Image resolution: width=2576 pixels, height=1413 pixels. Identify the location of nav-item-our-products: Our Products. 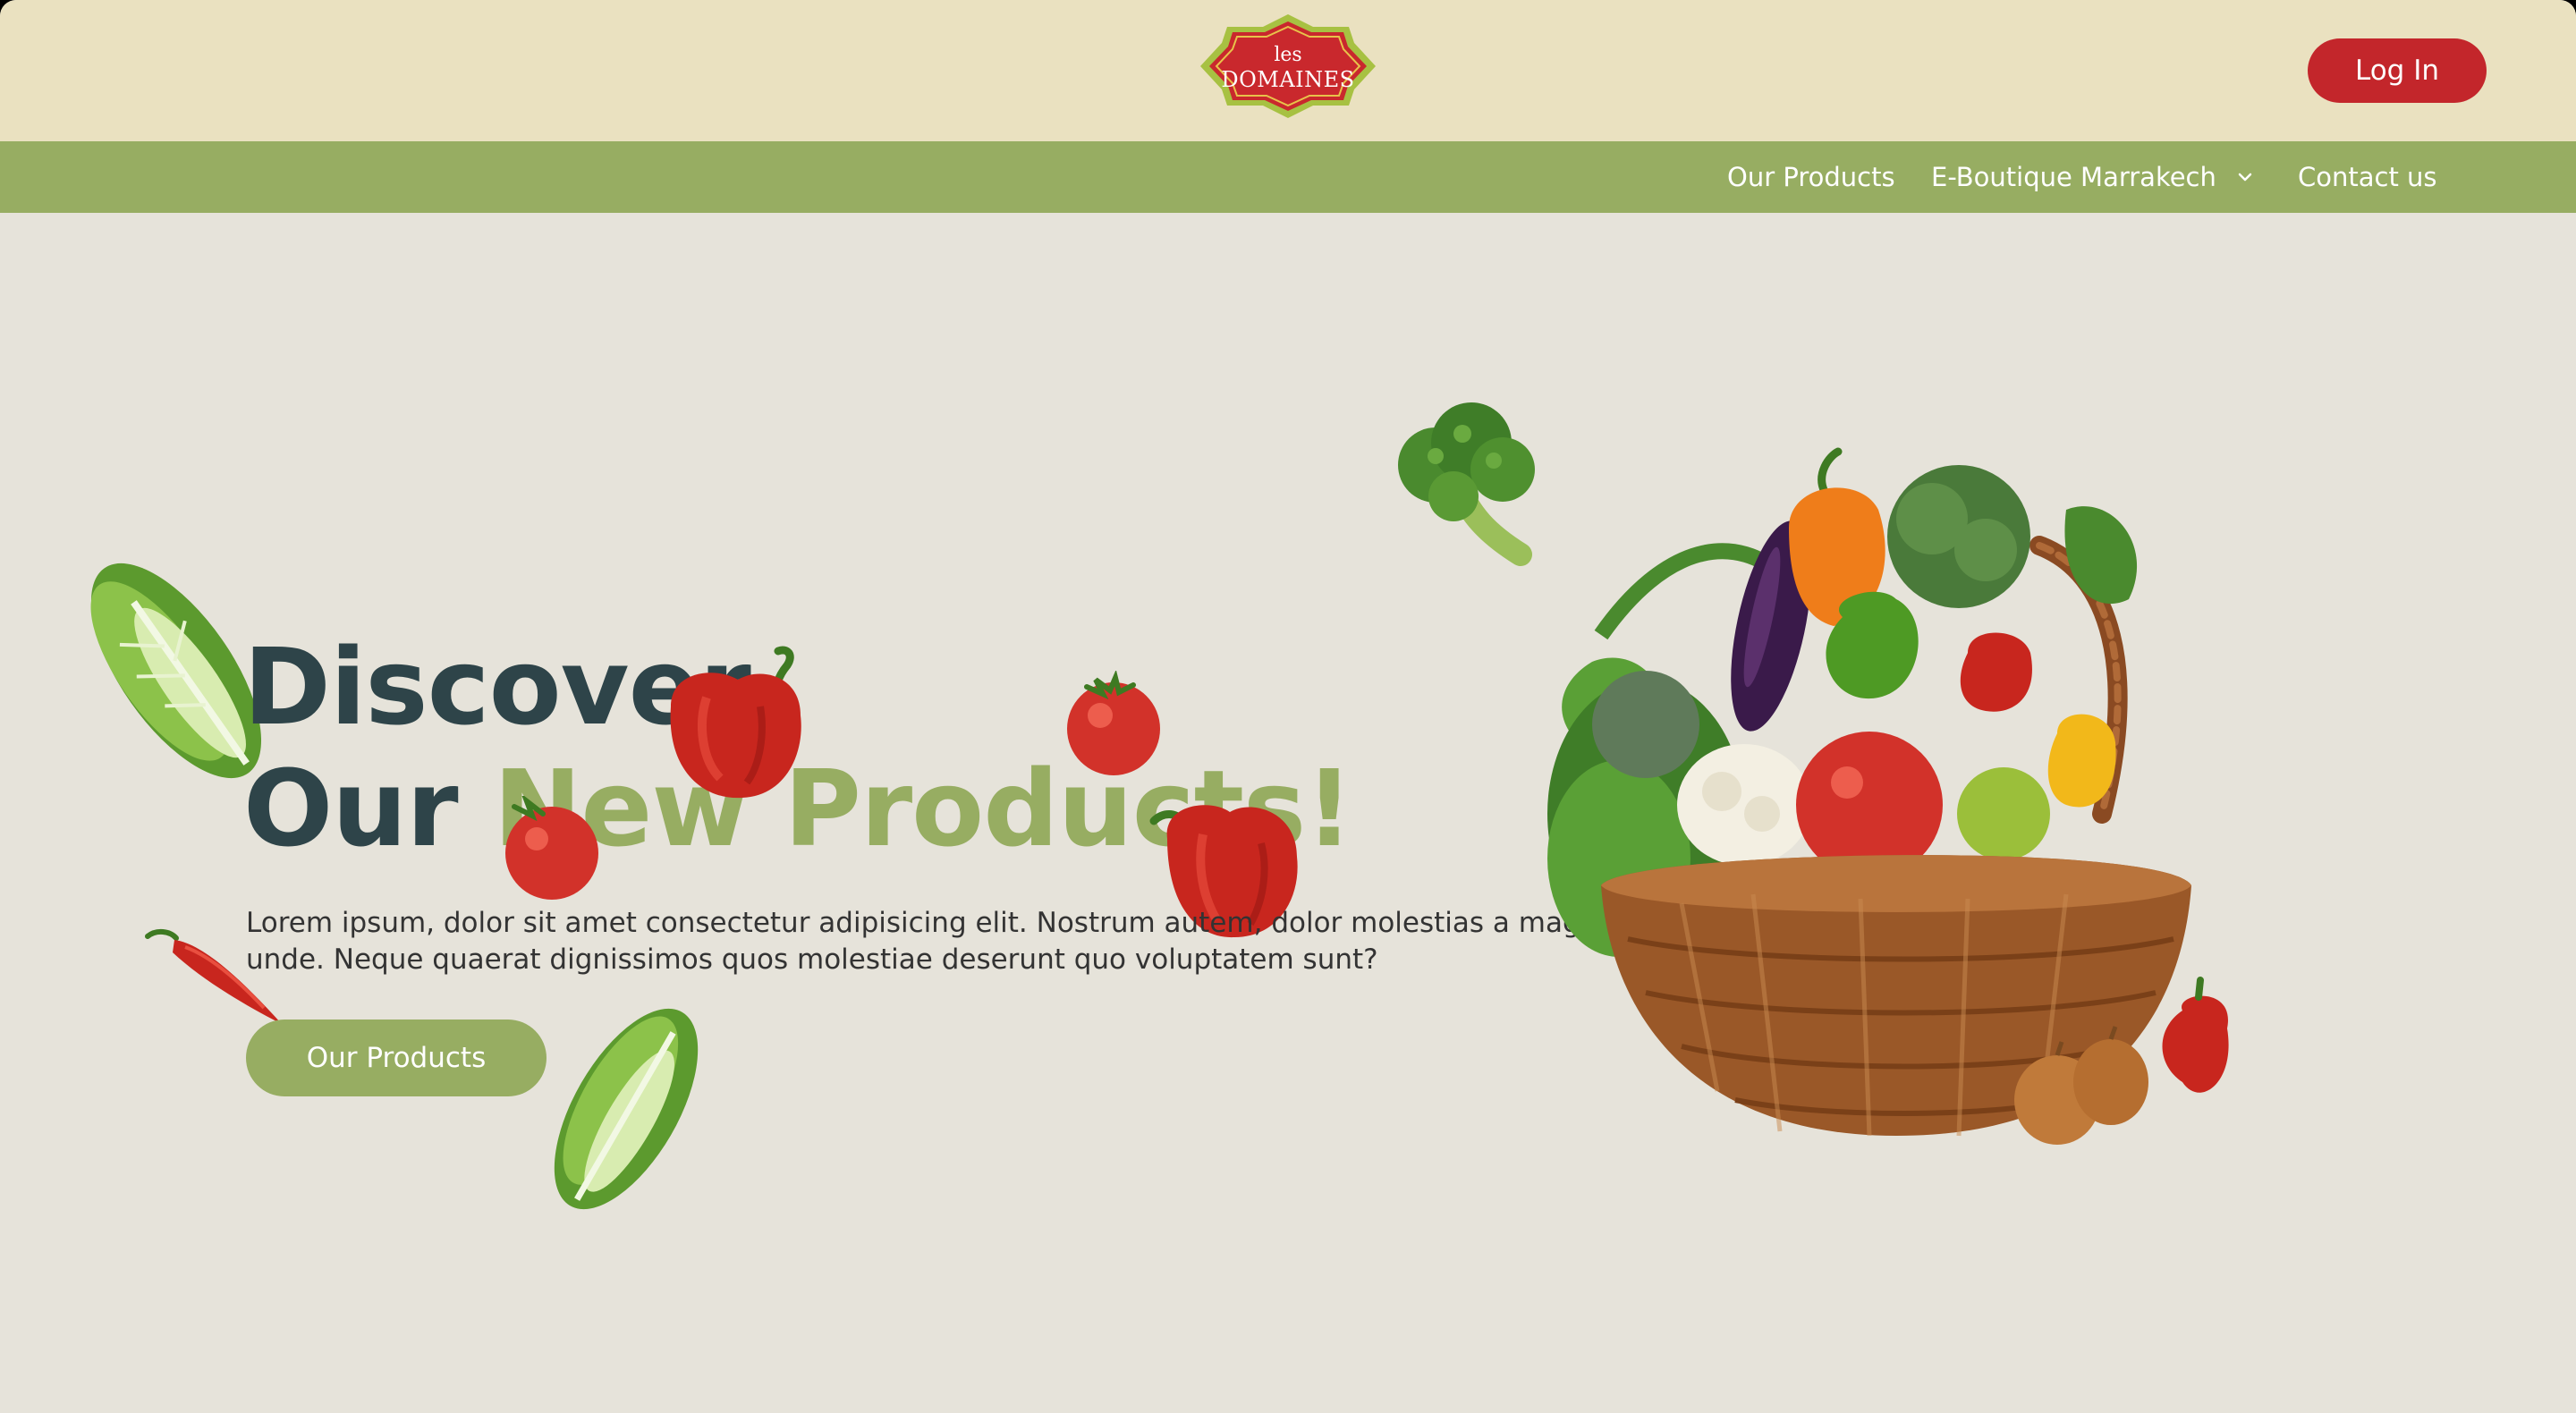
(1811, 177).